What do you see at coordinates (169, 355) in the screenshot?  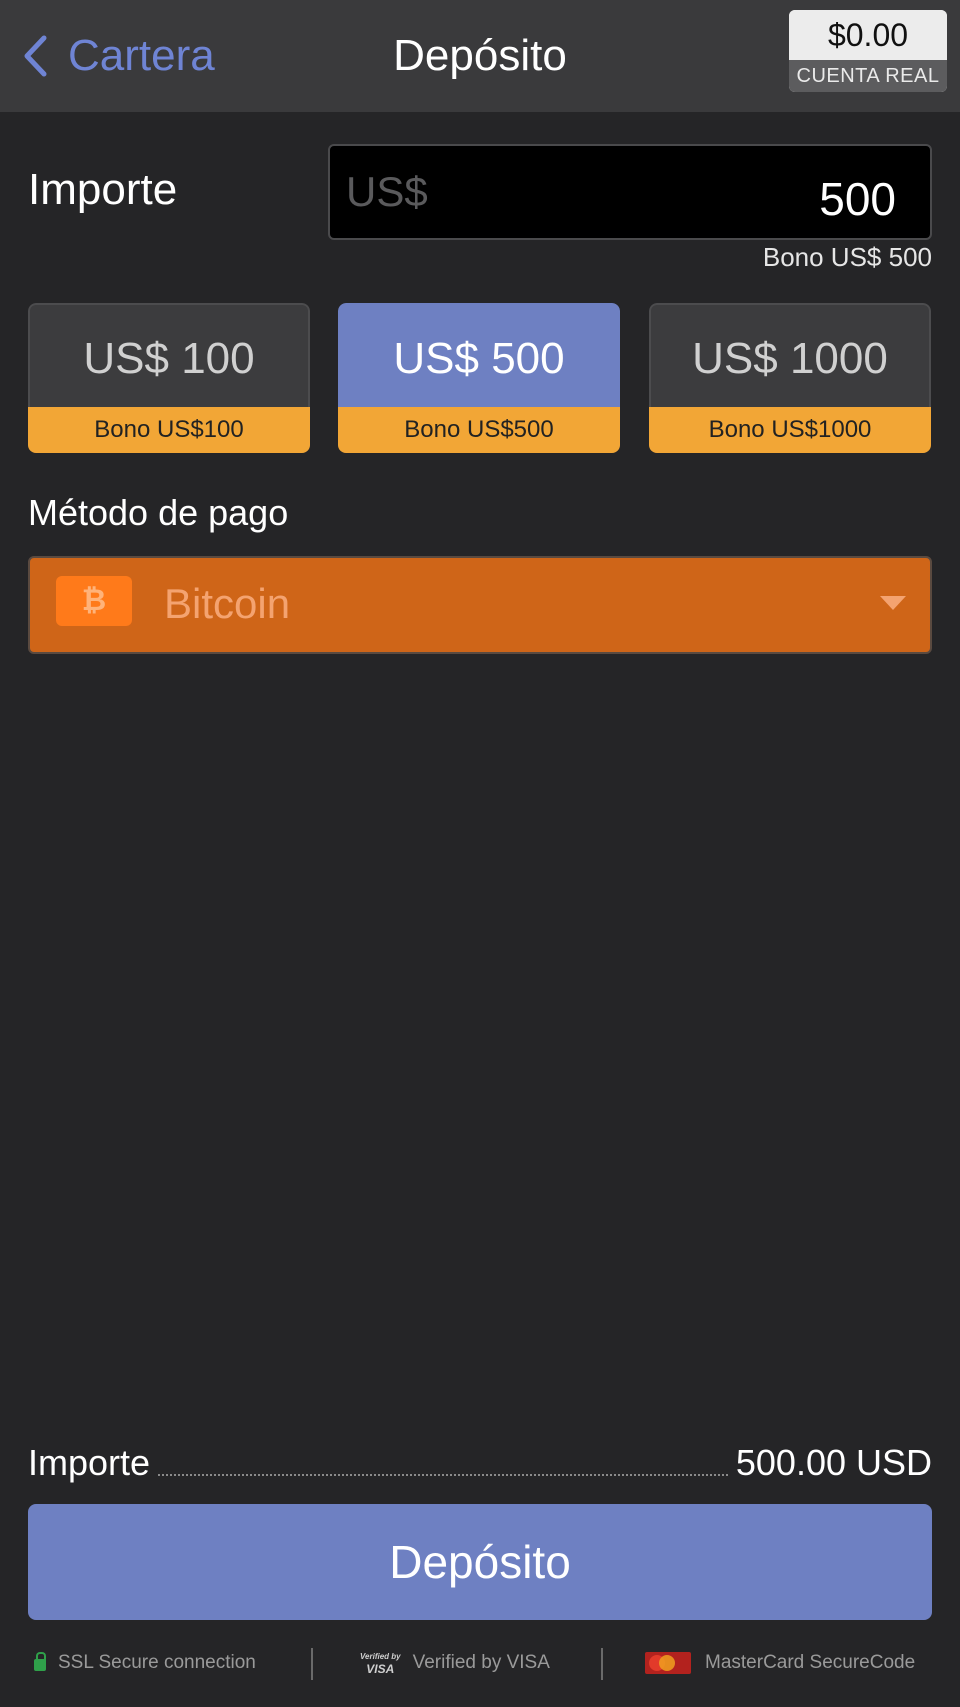 I see `preset-amount: US$ 100` at bounding box center [169, 355].